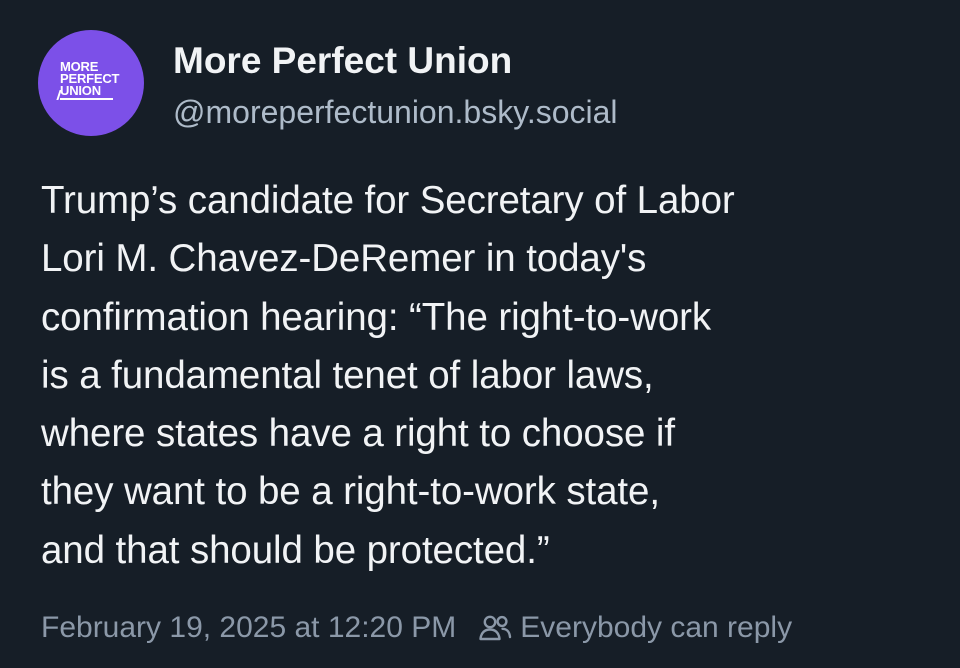 This screenshot has width=960, height=668. I want to click on people-icon, so click(495, 628).